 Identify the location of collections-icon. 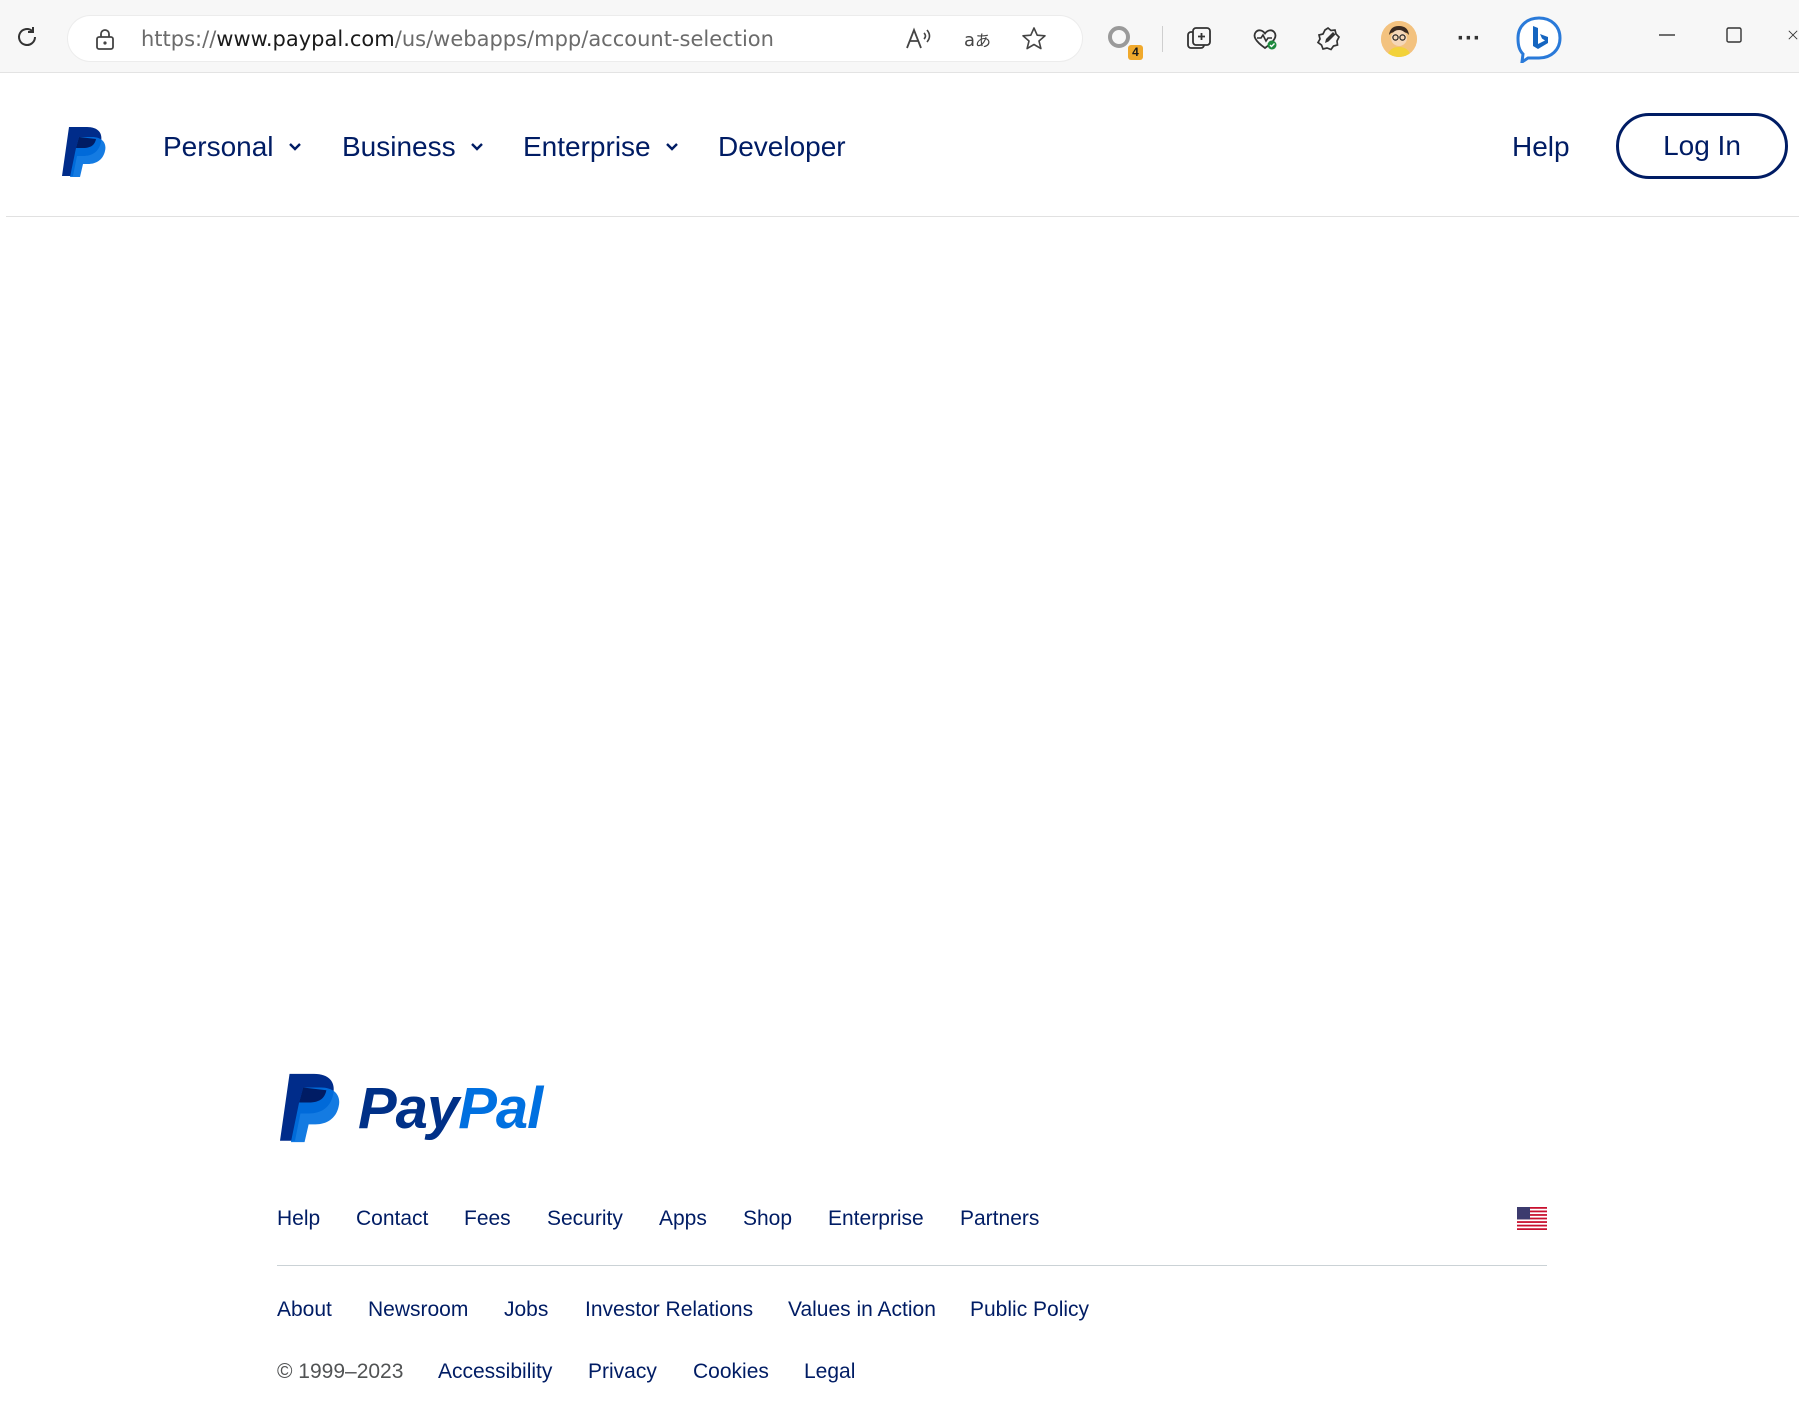
(1199, 38).